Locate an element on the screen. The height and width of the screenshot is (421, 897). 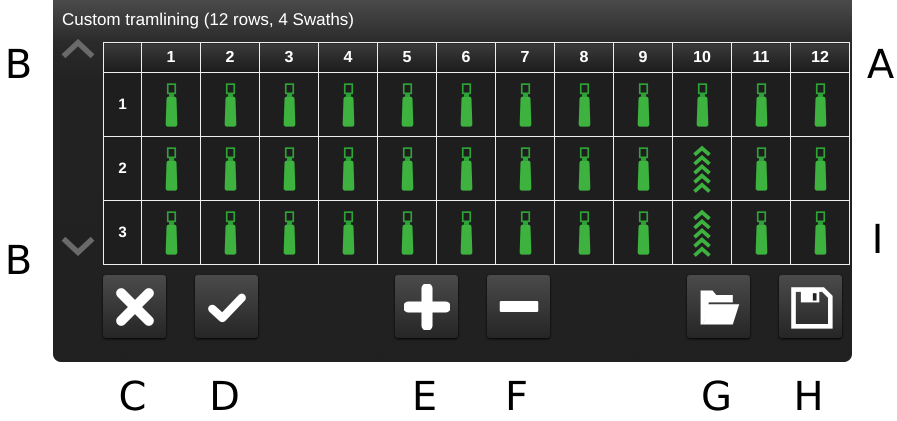
chevron-down-icon is located at coordinates (78, 246).